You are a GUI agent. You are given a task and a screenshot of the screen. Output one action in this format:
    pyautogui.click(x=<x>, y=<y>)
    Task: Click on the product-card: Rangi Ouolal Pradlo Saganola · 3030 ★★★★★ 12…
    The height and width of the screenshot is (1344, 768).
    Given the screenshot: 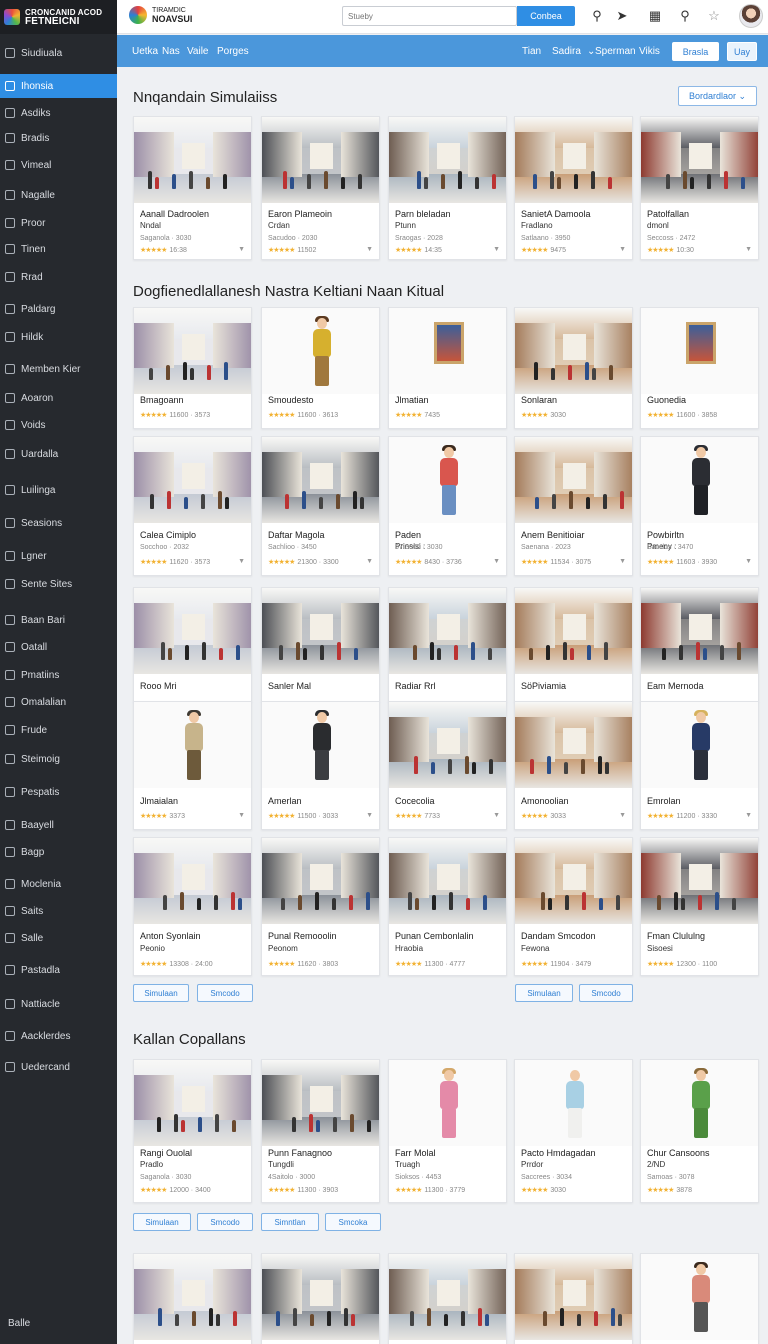 What is the action you would take?
    pyautogui.click(x=192, y=1131)
    